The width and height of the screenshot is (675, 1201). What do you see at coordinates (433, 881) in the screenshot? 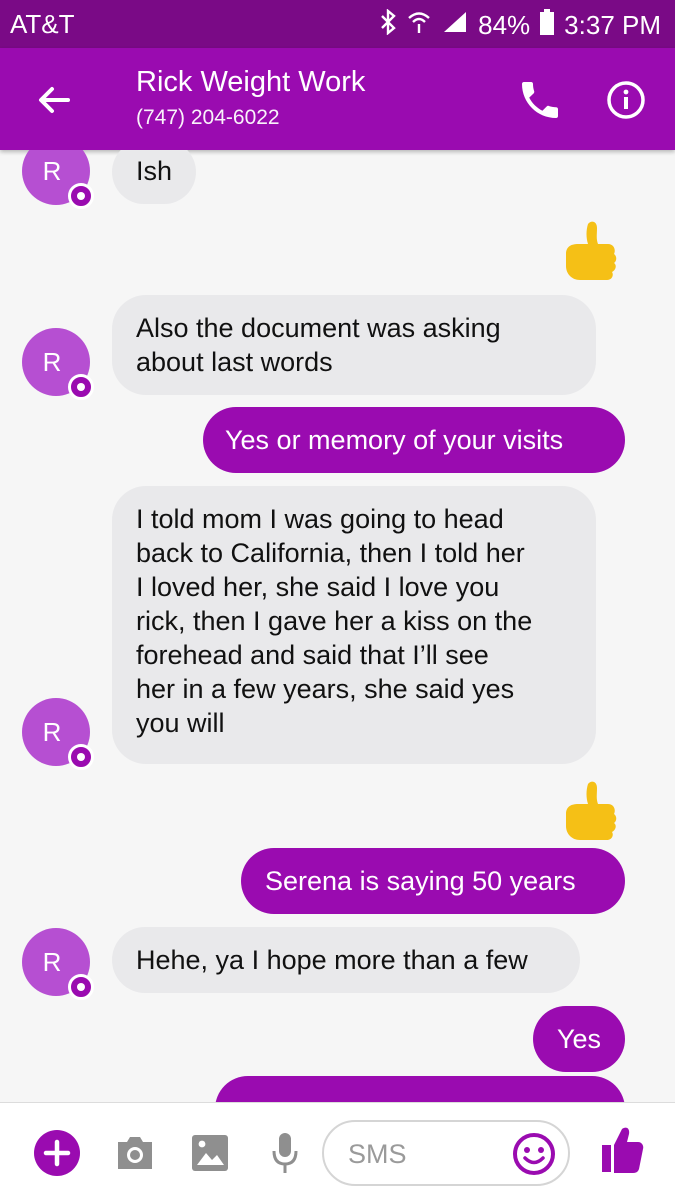
I see `outgoing-message: Serena is saying 50 years` at bounding box center [433, 881].